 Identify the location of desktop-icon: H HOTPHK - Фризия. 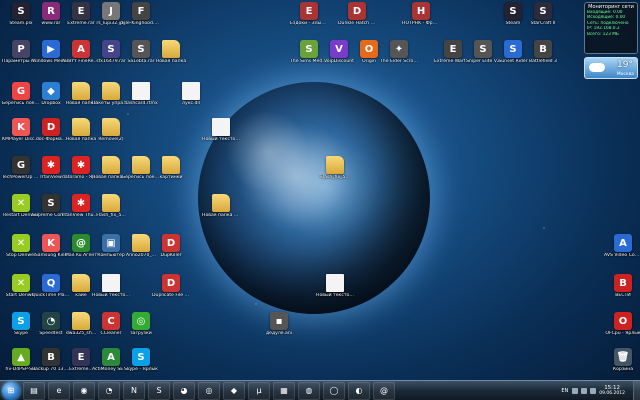
(421, 19).